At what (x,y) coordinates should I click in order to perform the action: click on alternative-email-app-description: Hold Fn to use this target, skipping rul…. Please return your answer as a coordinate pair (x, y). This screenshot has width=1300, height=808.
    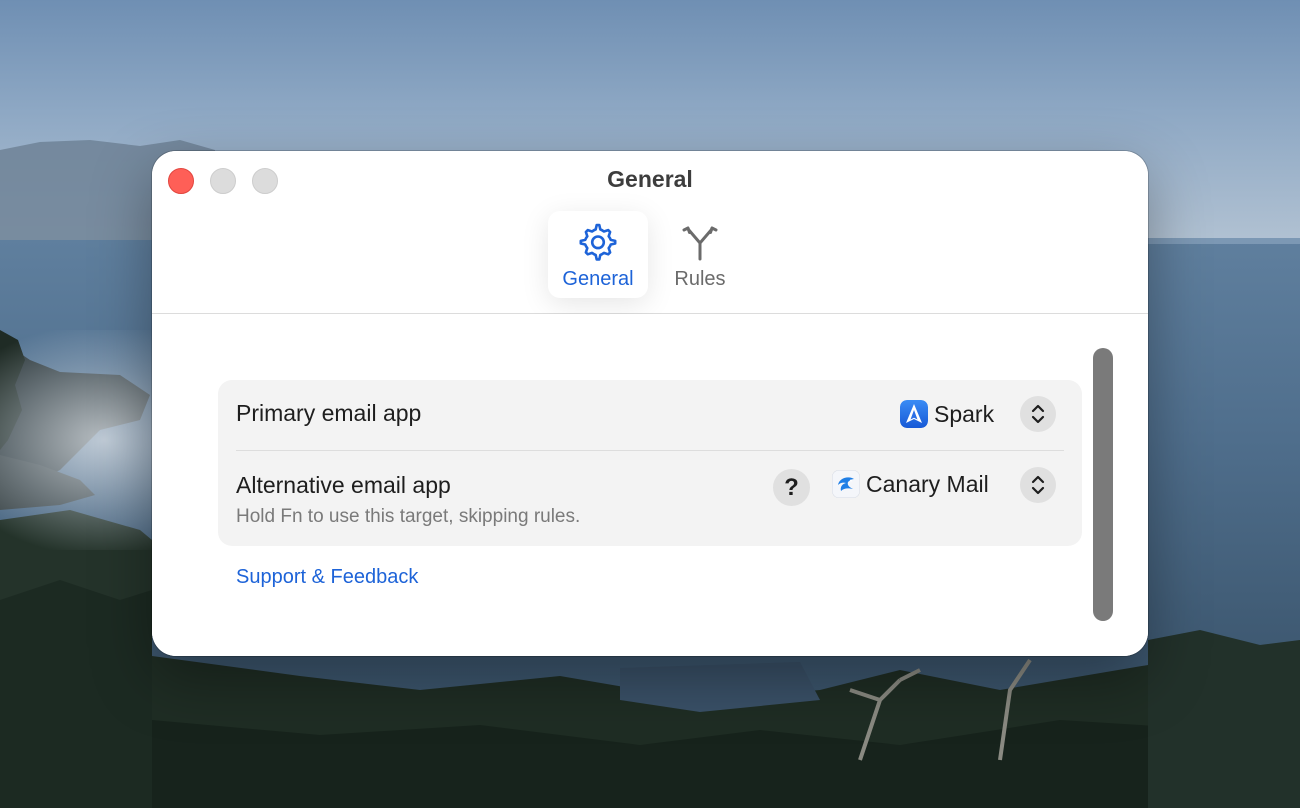
    Looking at the image, I should click on (408, 516).